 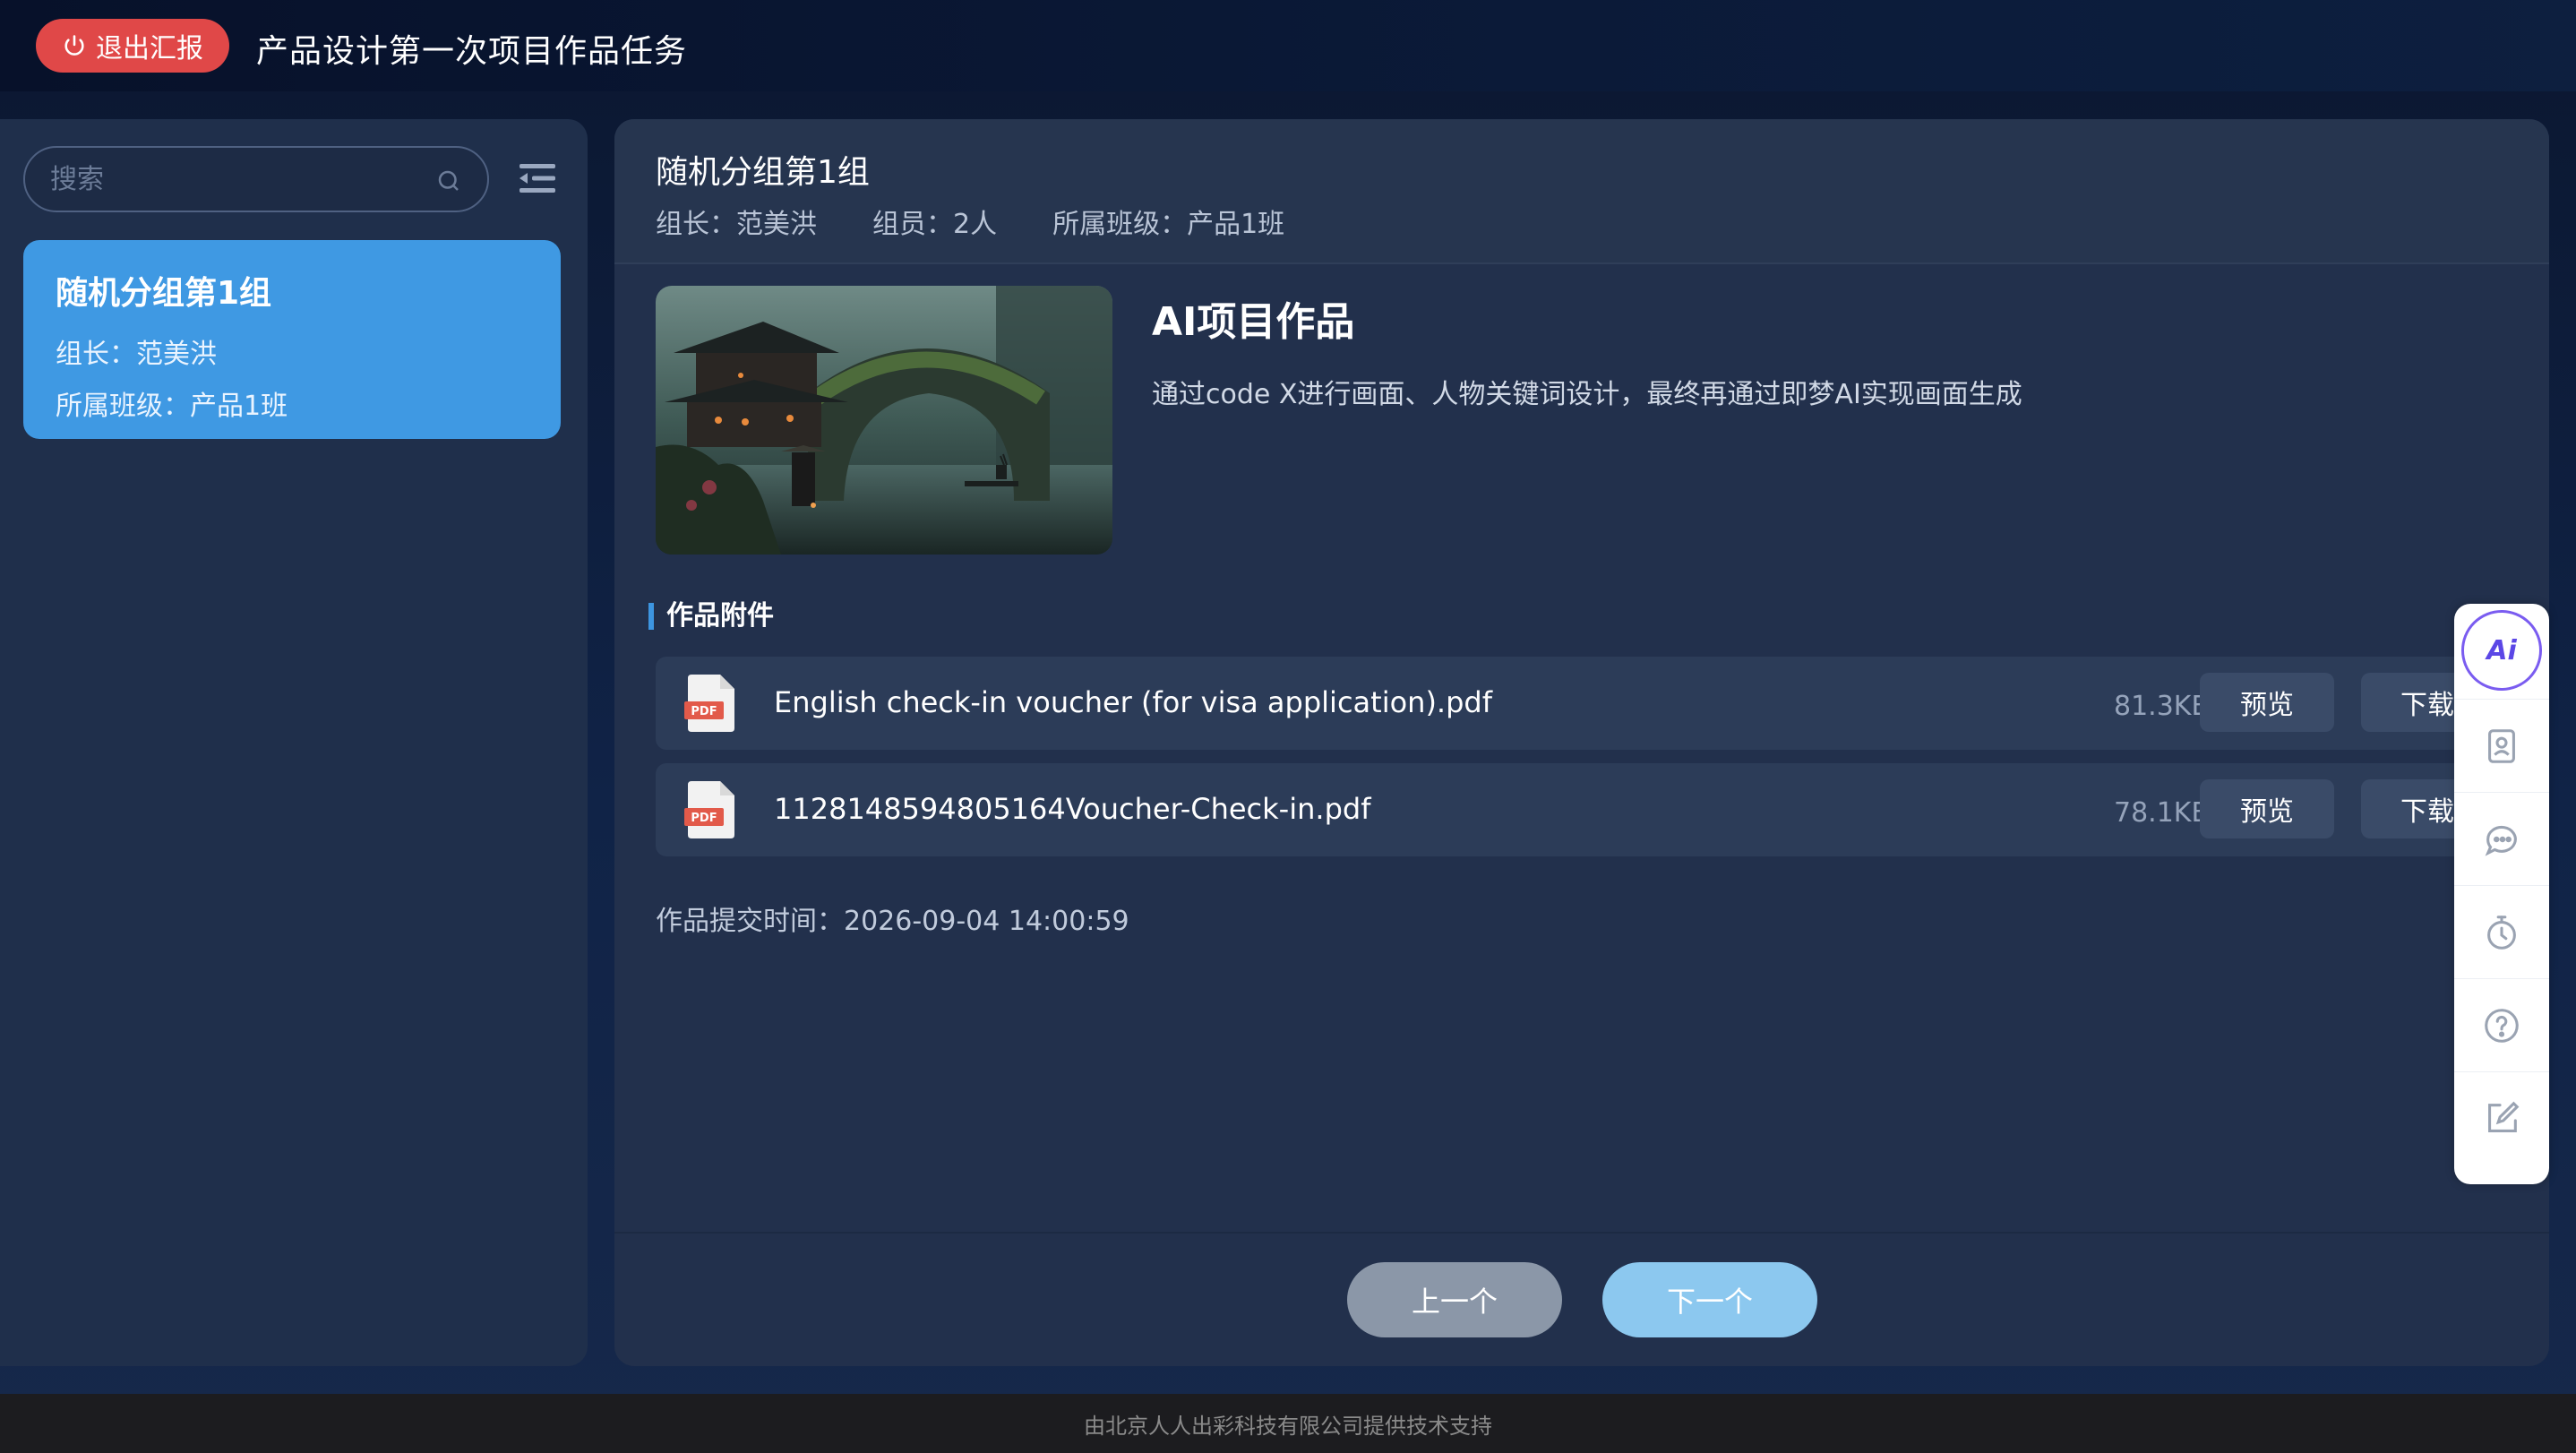 What do you see at coordinates (1581, 191) in the screenshot?
I see `group-info-header: 随机分组第1组 组长：范美洪 组员：2人 所属班级：产品1班` at bounding box center [1581, 191].